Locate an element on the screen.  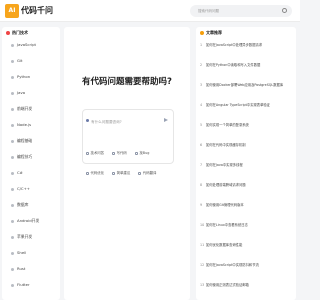
python-icon is located at coordinates (12, 77).